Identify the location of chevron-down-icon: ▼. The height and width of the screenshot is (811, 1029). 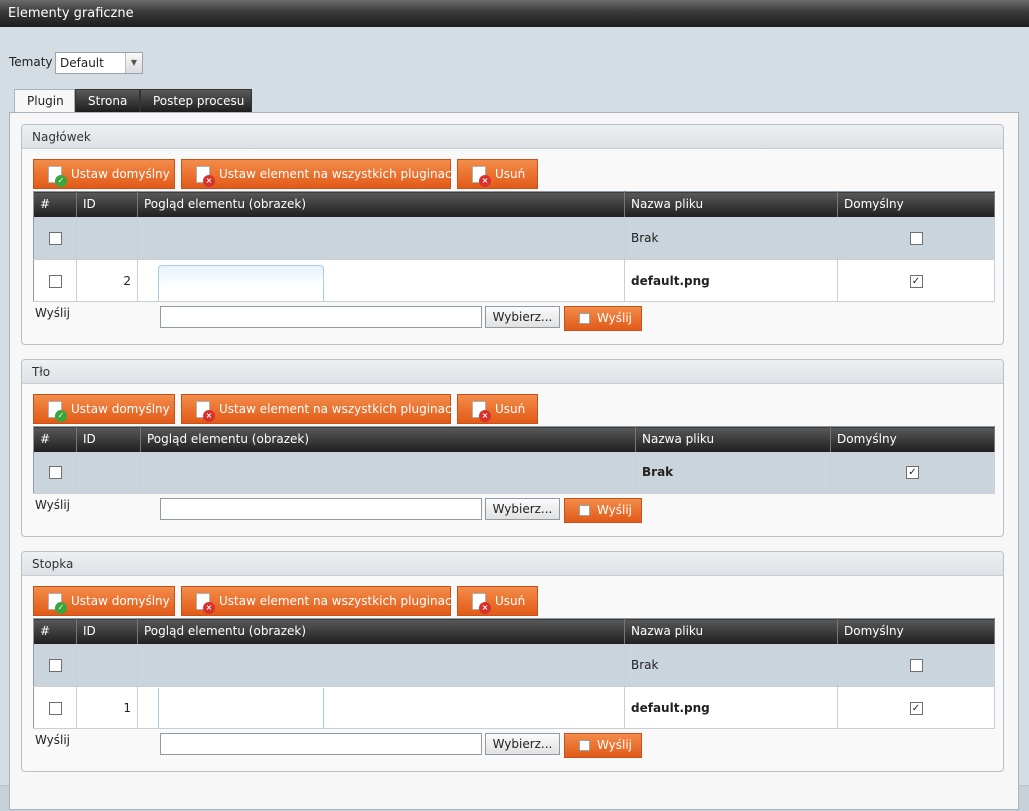
(133, 63).